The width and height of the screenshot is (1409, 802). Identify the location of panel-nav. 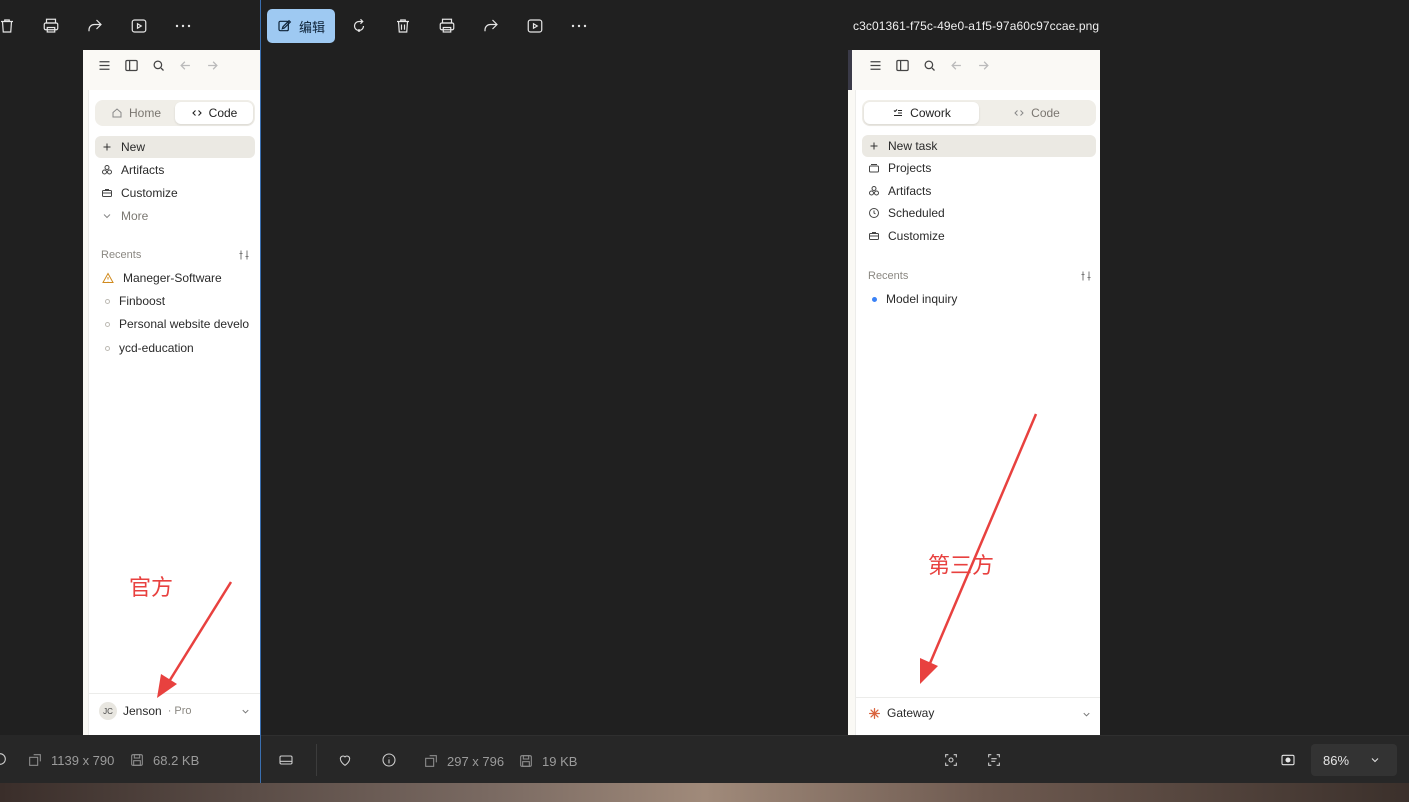
(929, 65).